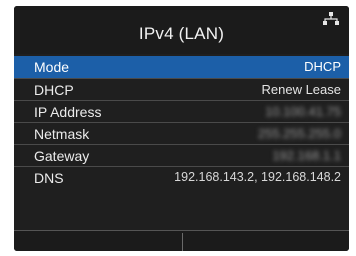  I want to click on right-softkey, so click(266, 241).